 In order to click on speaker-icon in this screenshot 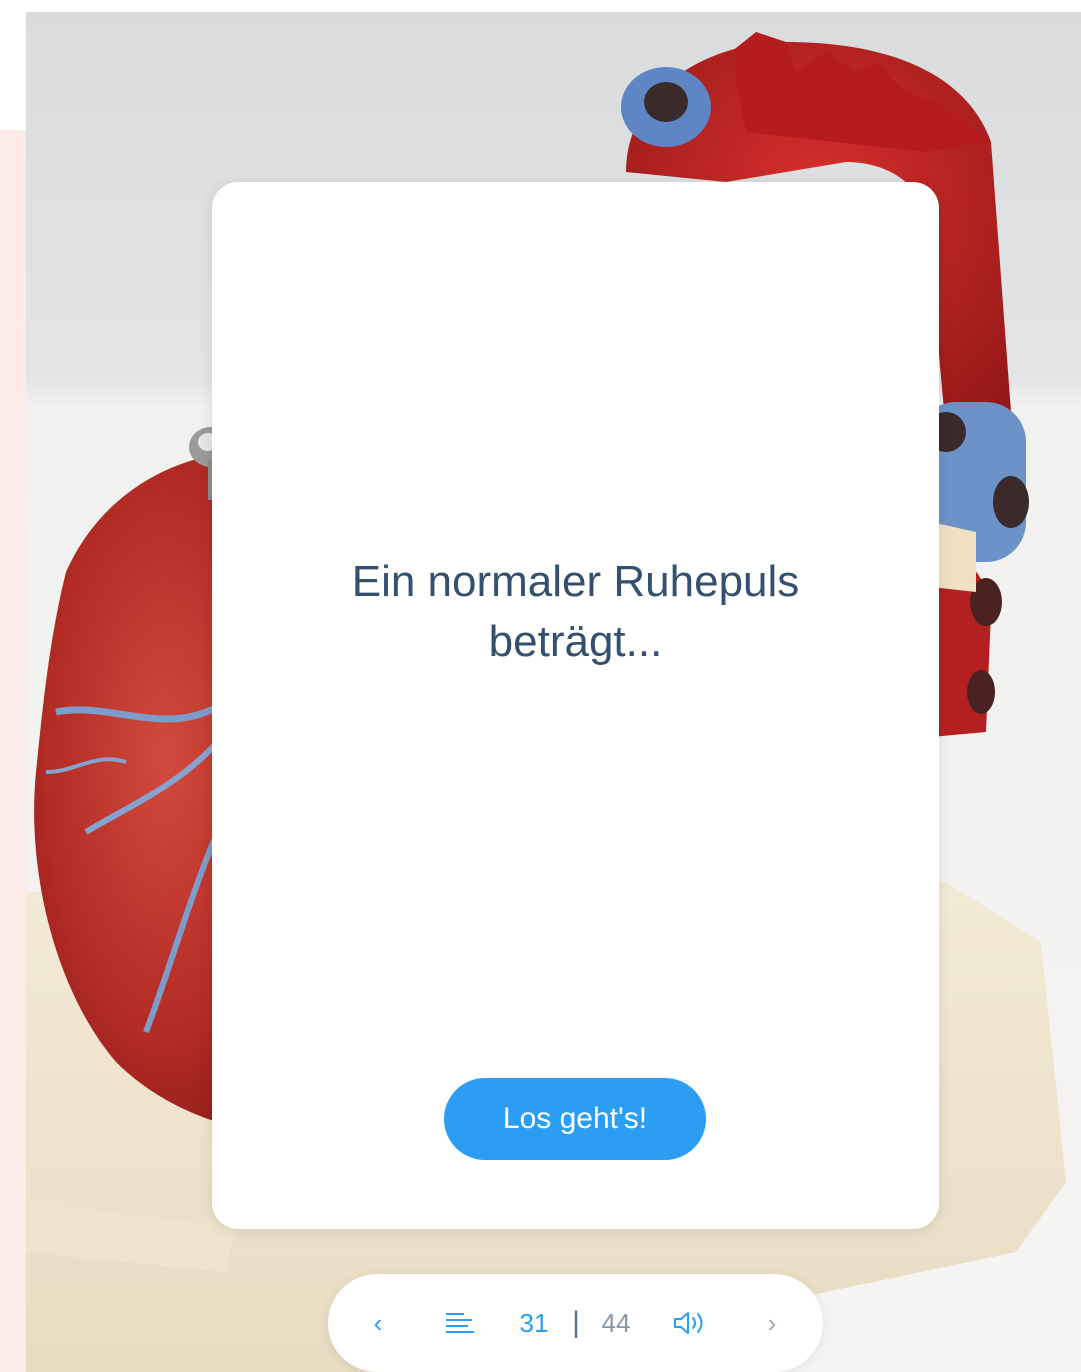, I will do `click(690, 1323)`.